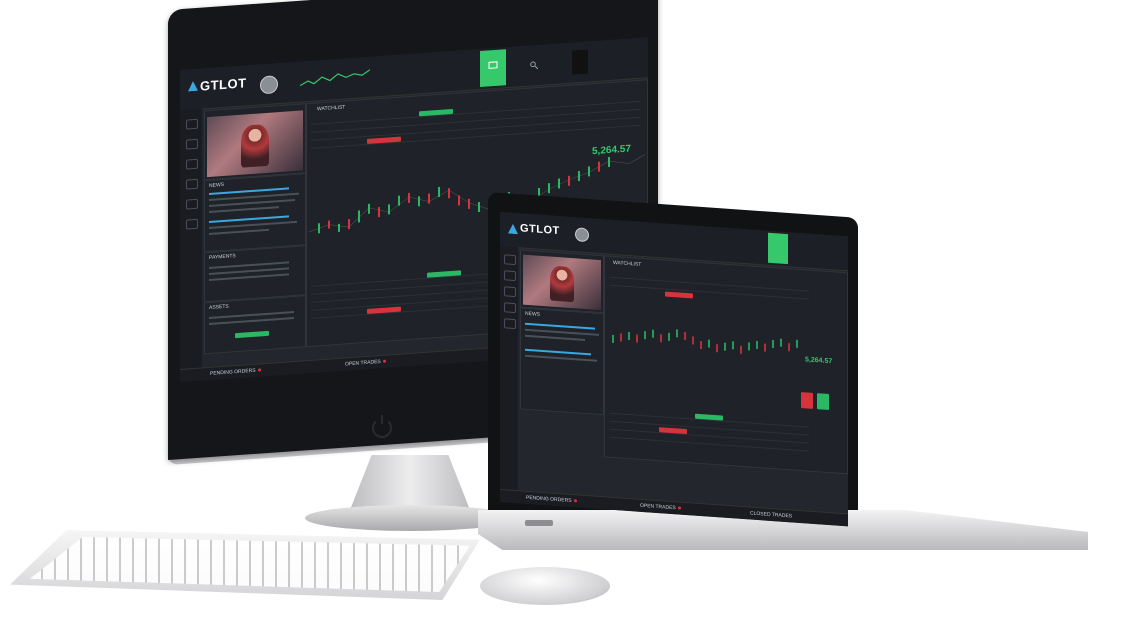  I want to click on laptop-sidebar, so click(509, 375).